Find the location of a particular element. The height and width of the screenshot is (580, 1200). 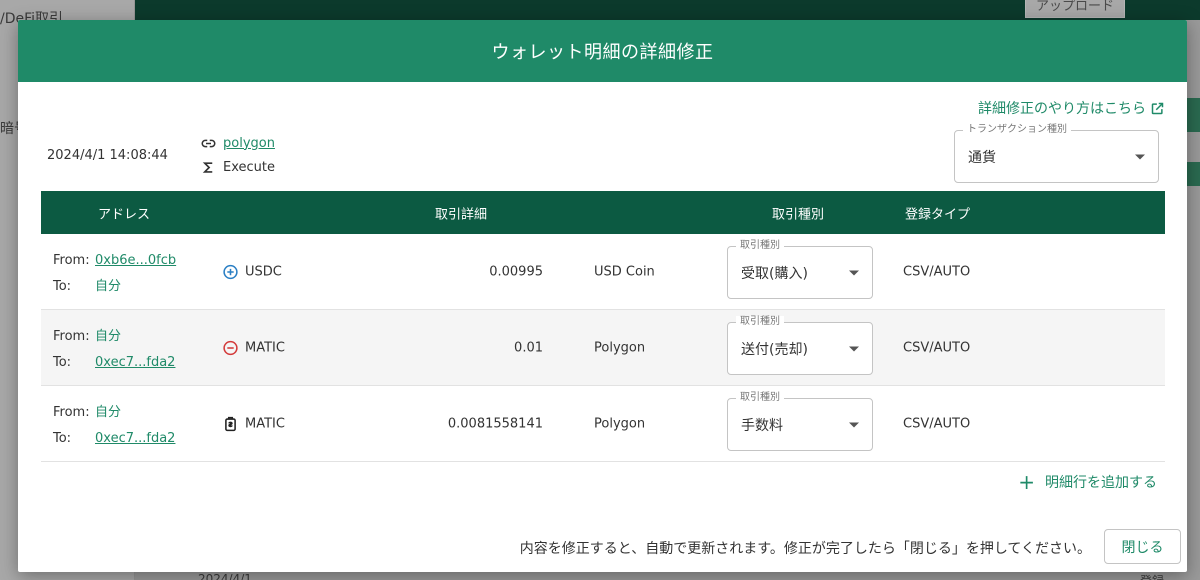

header-type: 取引種別 is located at coordinates (798, 214).